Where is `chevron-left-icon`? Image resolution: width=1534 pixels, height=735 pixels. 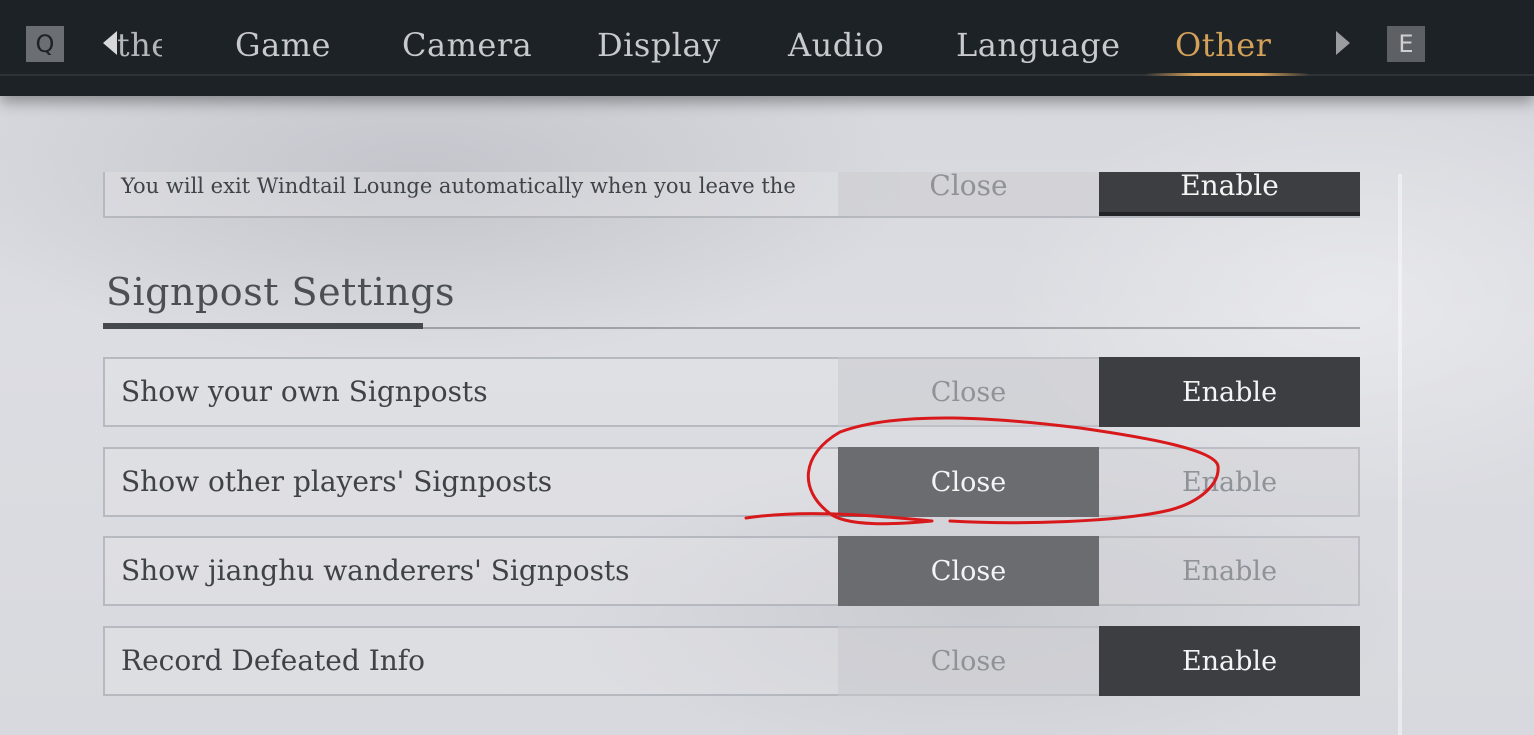 chevron-left-icon is located at coordinates (110, 43).